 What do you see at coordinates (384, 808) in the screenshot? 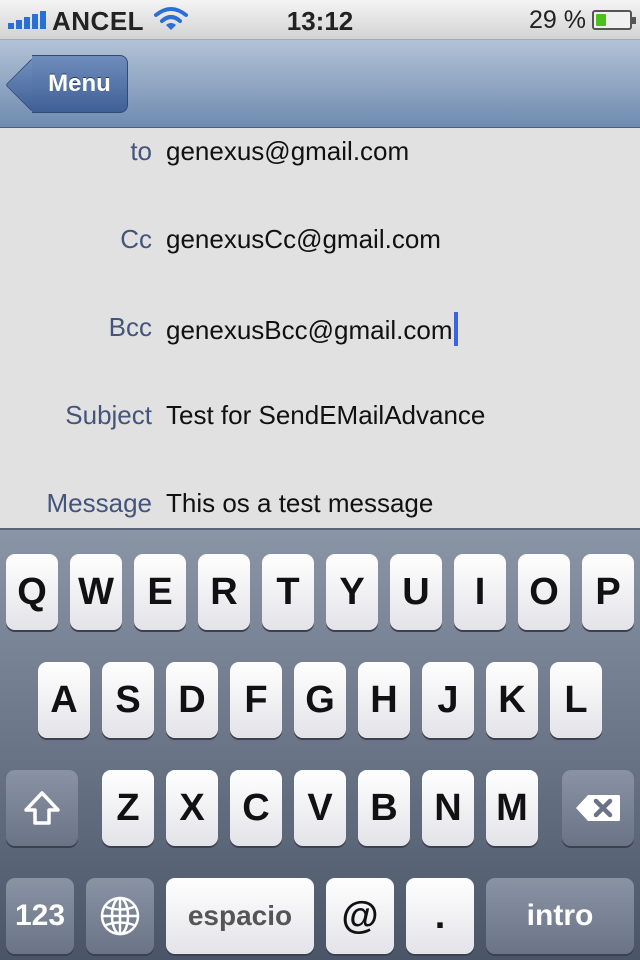
I see `key-b: B` at bounding box center [384, 808].